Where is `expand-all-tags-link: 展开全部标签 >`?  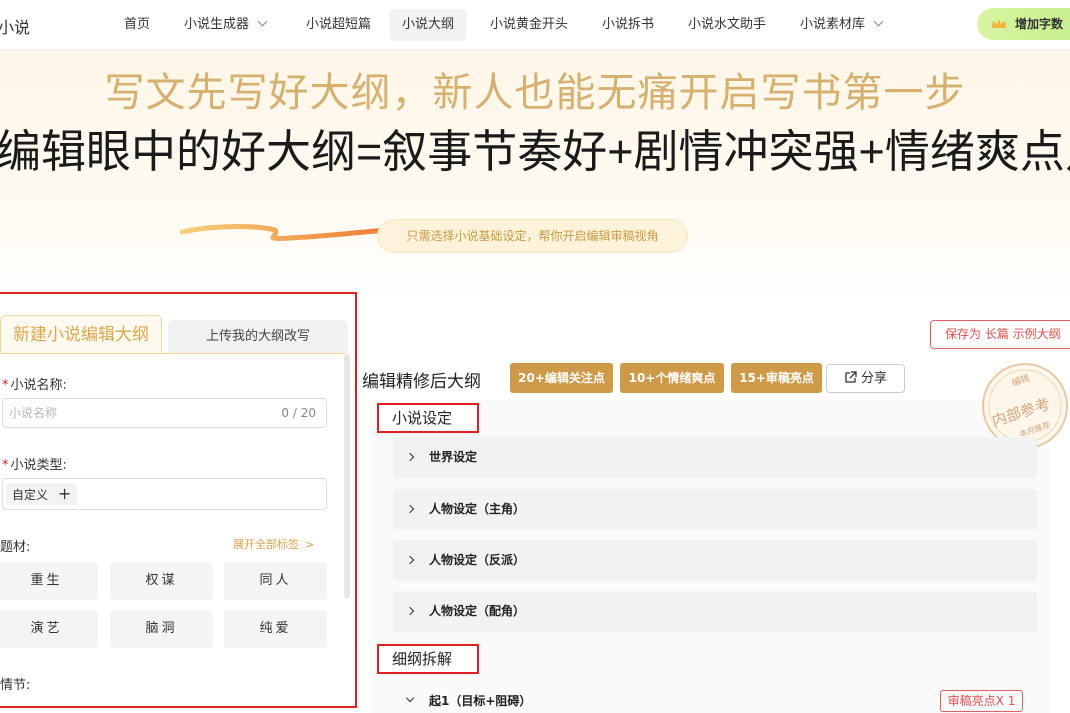 expand-all-tags-link: 展开全部标签 > is located at coordinates (273, 544).